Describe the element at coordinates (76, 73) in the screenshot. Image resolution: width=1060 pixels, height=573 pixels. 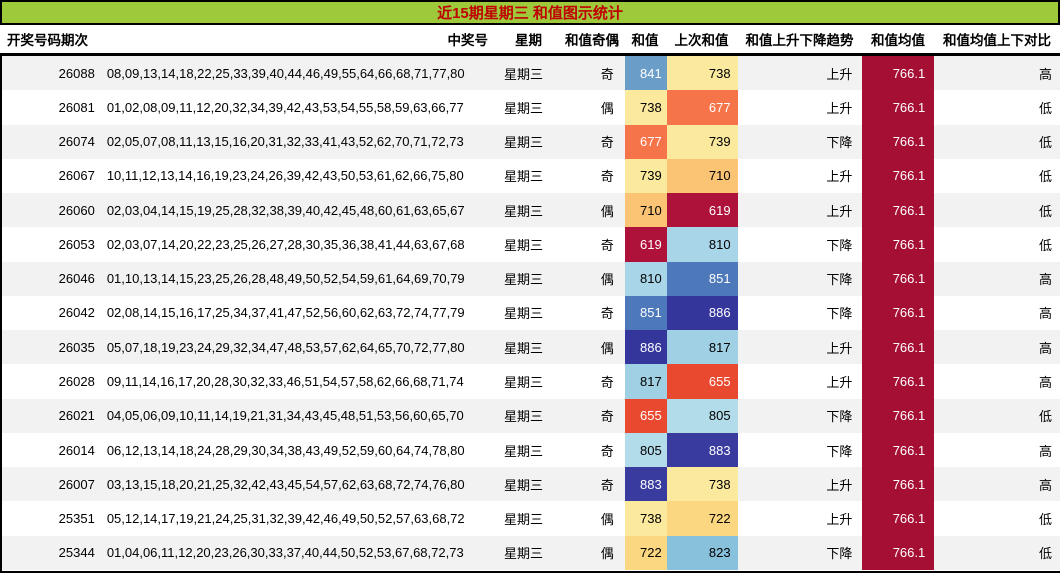
I see `period-cell: 26088` at that location.